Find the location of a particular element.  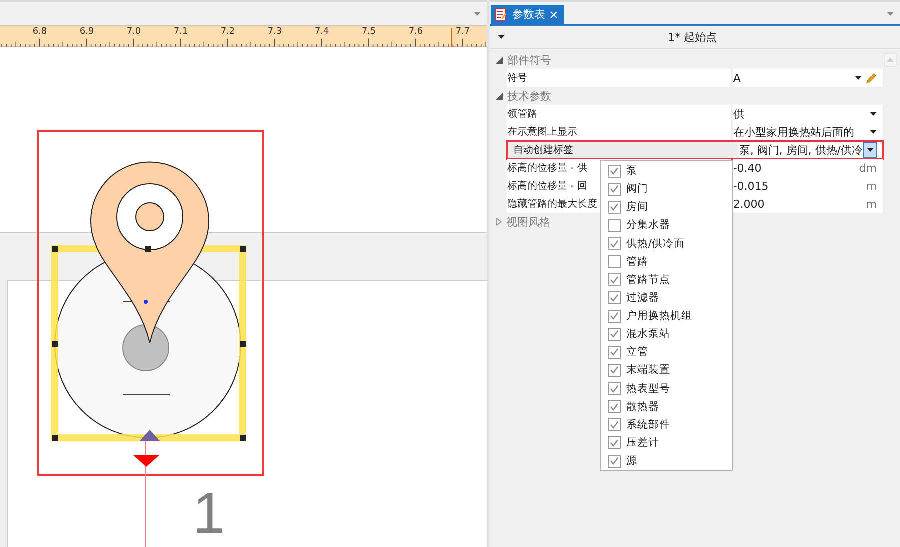

value-text: A is located at coordinates (737, 78).